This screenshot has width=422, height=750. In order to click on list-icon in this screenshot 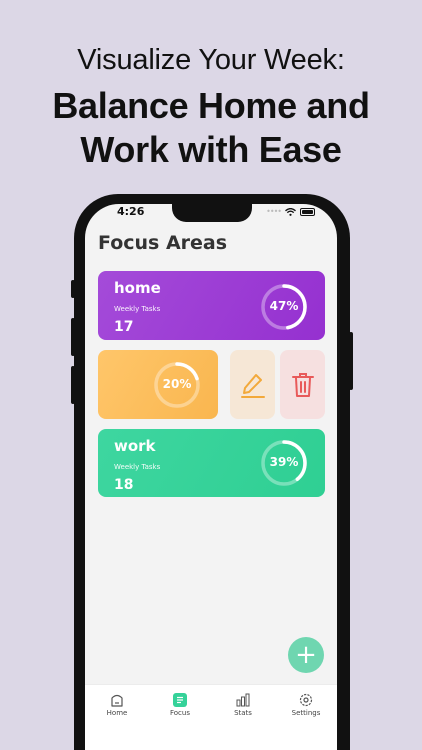, I will do `click(180, 700)`.